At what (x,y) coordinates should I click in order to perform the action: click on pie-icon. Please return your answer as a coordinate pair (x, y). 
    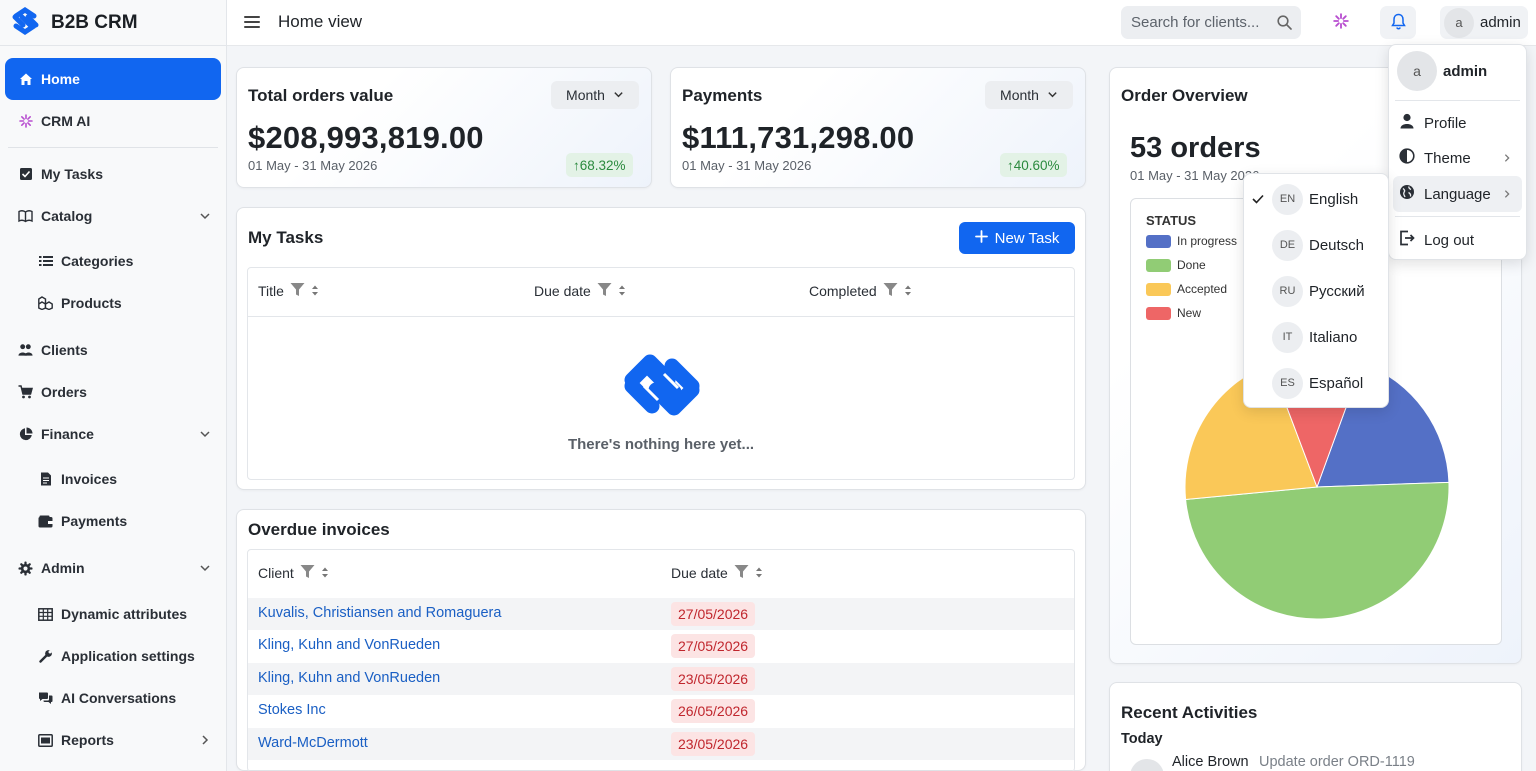
    Looking at the image, I should click on (25, 434).